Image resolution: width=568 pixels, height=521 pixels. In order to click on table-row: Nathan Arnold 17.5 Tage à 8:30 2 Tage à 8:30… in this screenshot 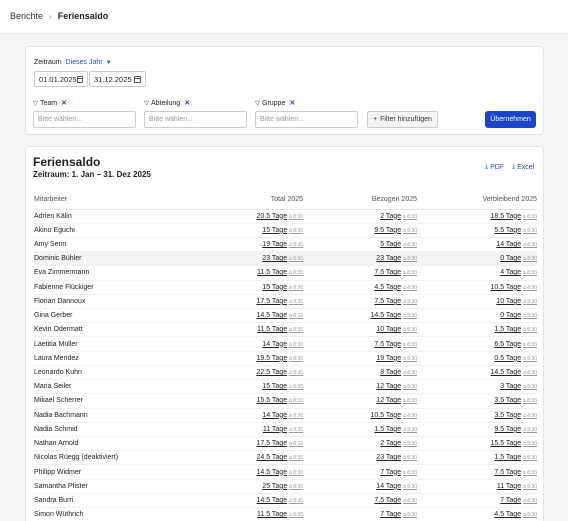, I will do `click(285, 444)`.